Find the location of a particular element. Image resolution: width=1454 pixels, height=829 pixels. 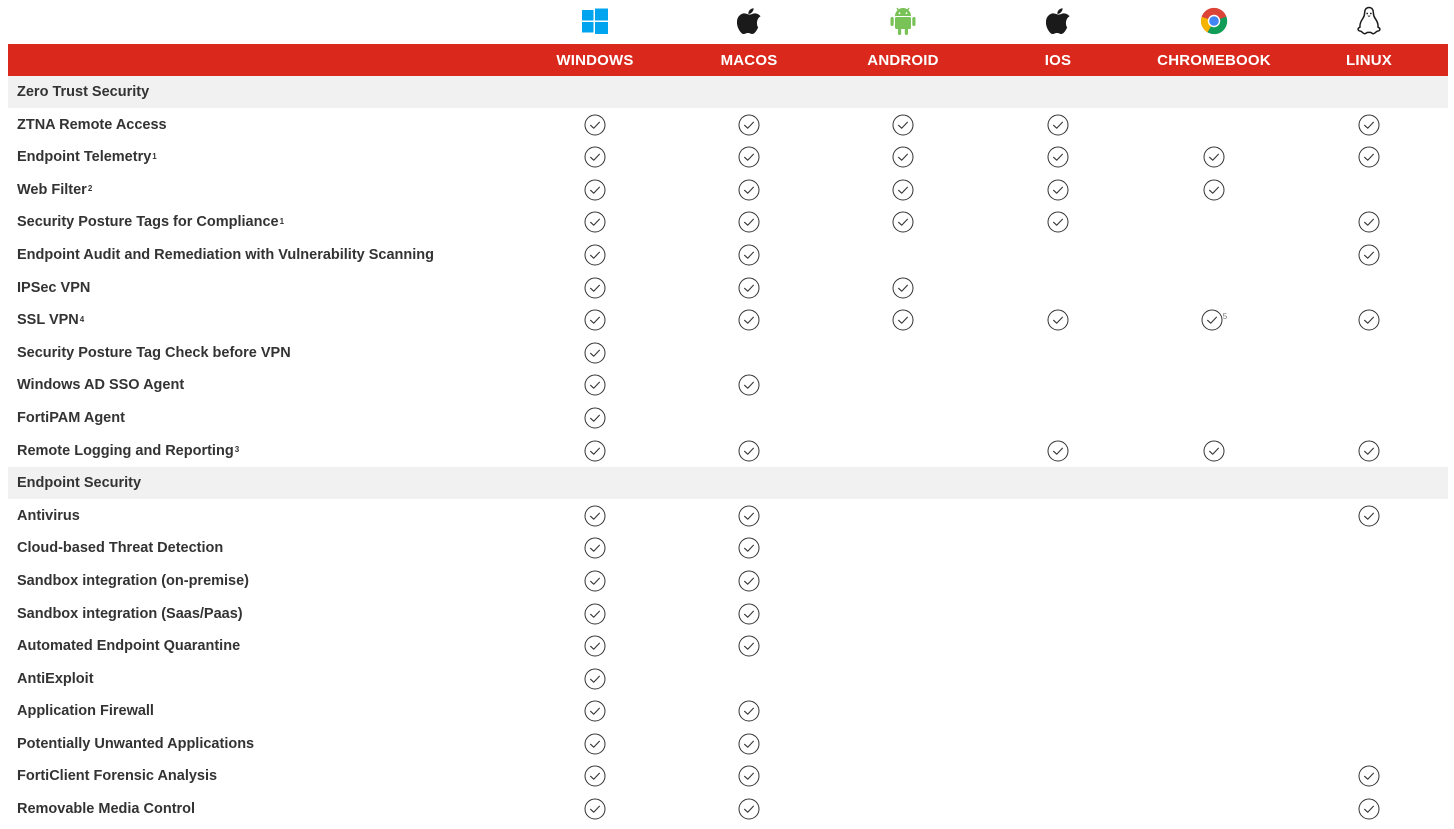

feature-label: FortiClient Forensic Analysis is located at coordinates (117, 776).